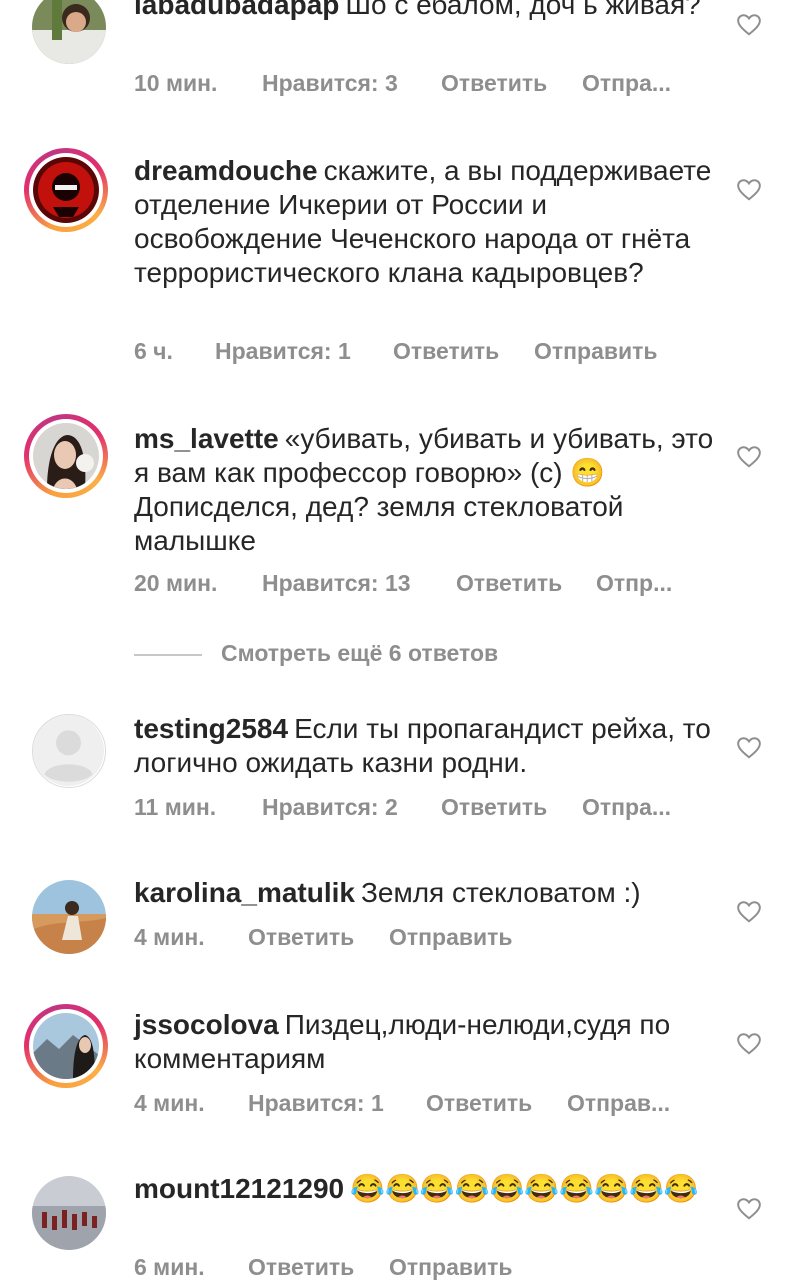  I want to click on comment-time: 10 мин., so click(176, 83).